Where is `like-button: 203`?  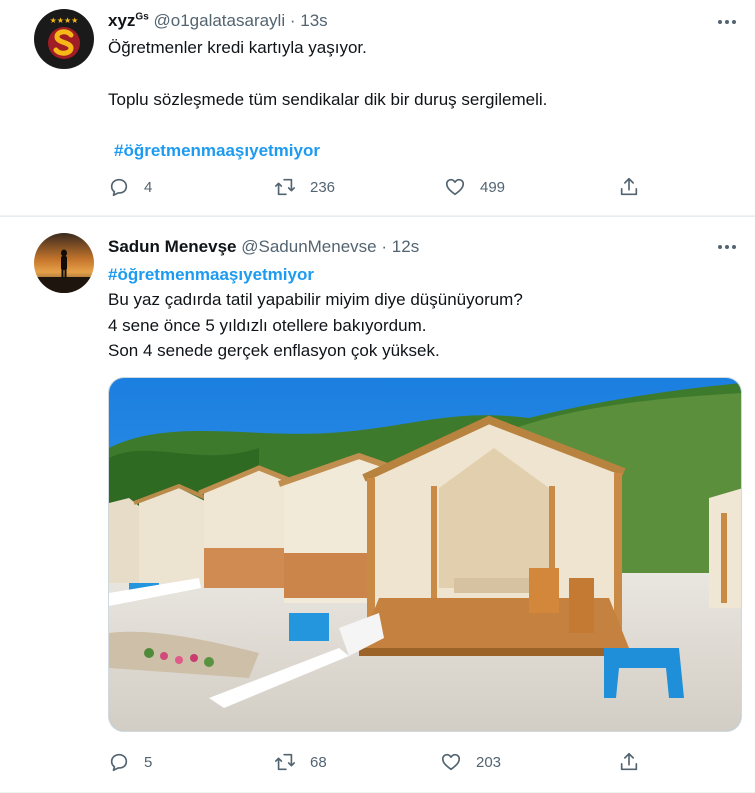 like-button: 203 is located at coordinates (470, 762).